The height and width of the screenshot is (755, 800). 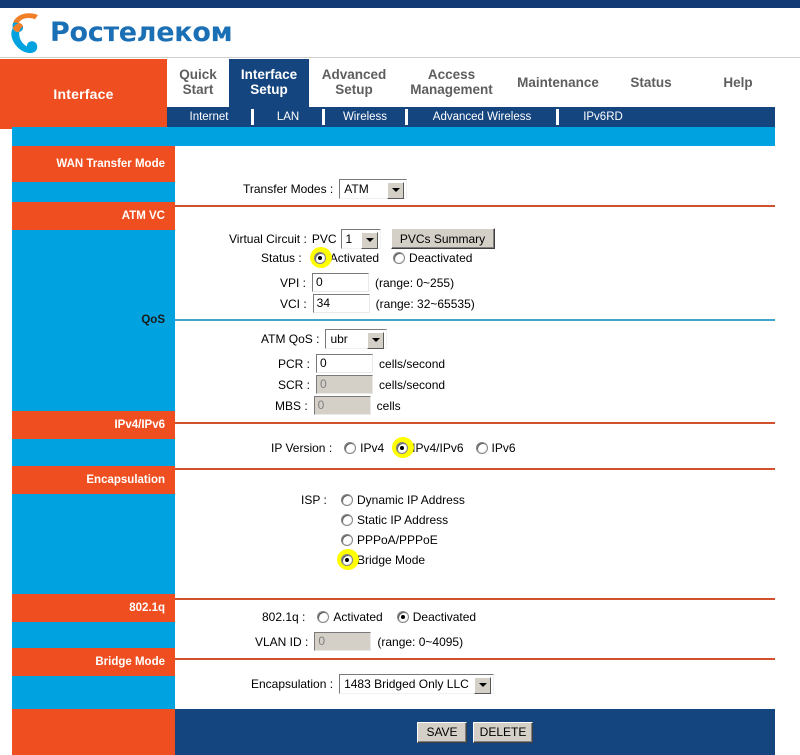 What do you see at coordinates (406, 684) in the screenshot?
I see `encapsulation-value: 1483 Bridged Only LLC` at bounding box center [406, 684].